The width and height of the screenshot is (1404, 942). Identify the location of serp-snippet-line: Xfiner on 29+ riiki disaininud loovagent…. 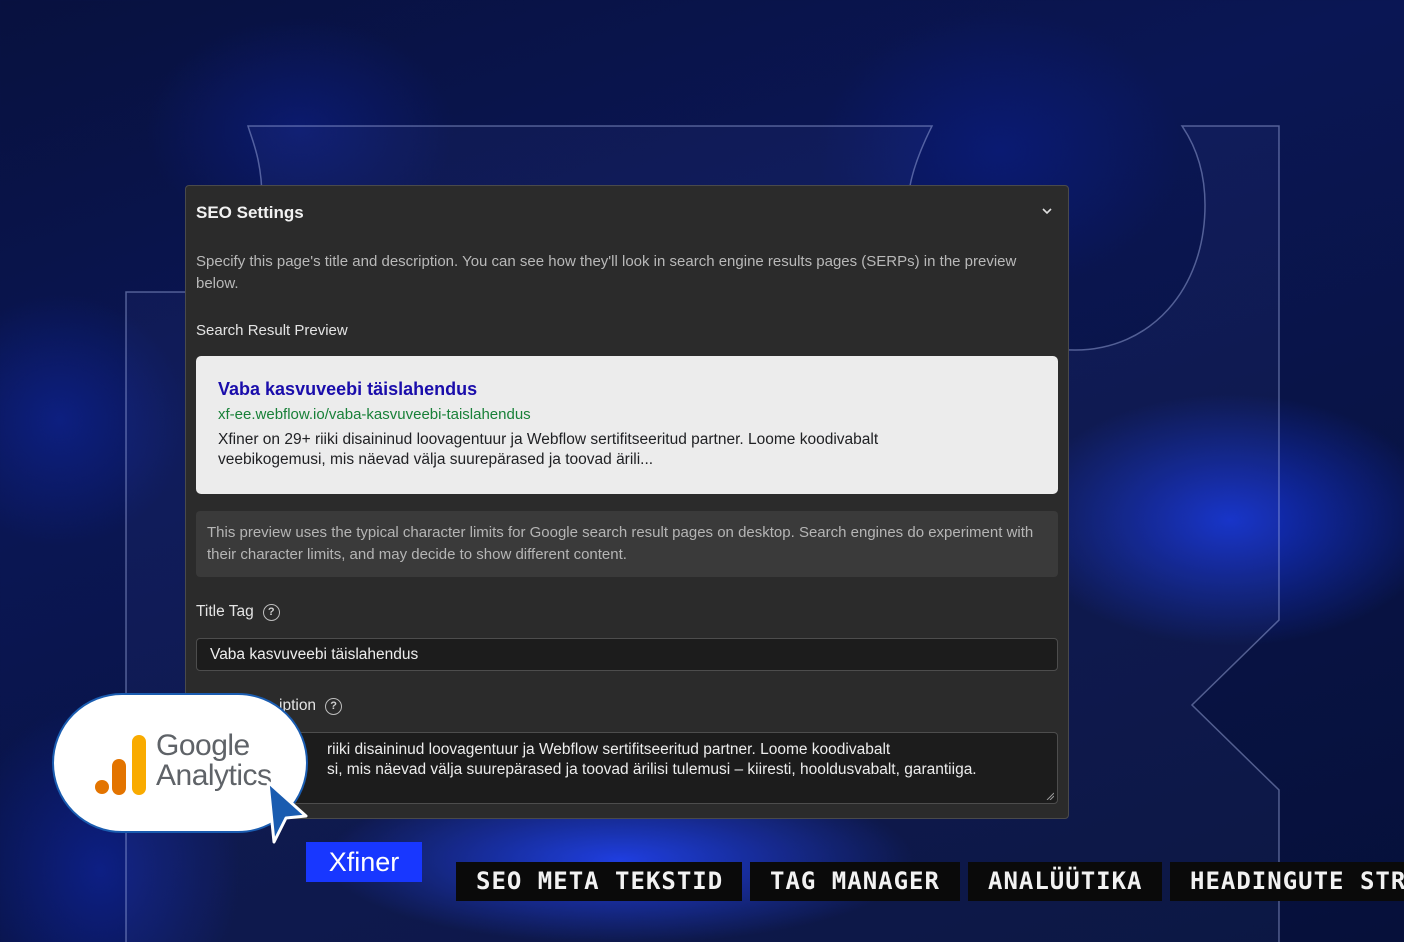
(548, 439).